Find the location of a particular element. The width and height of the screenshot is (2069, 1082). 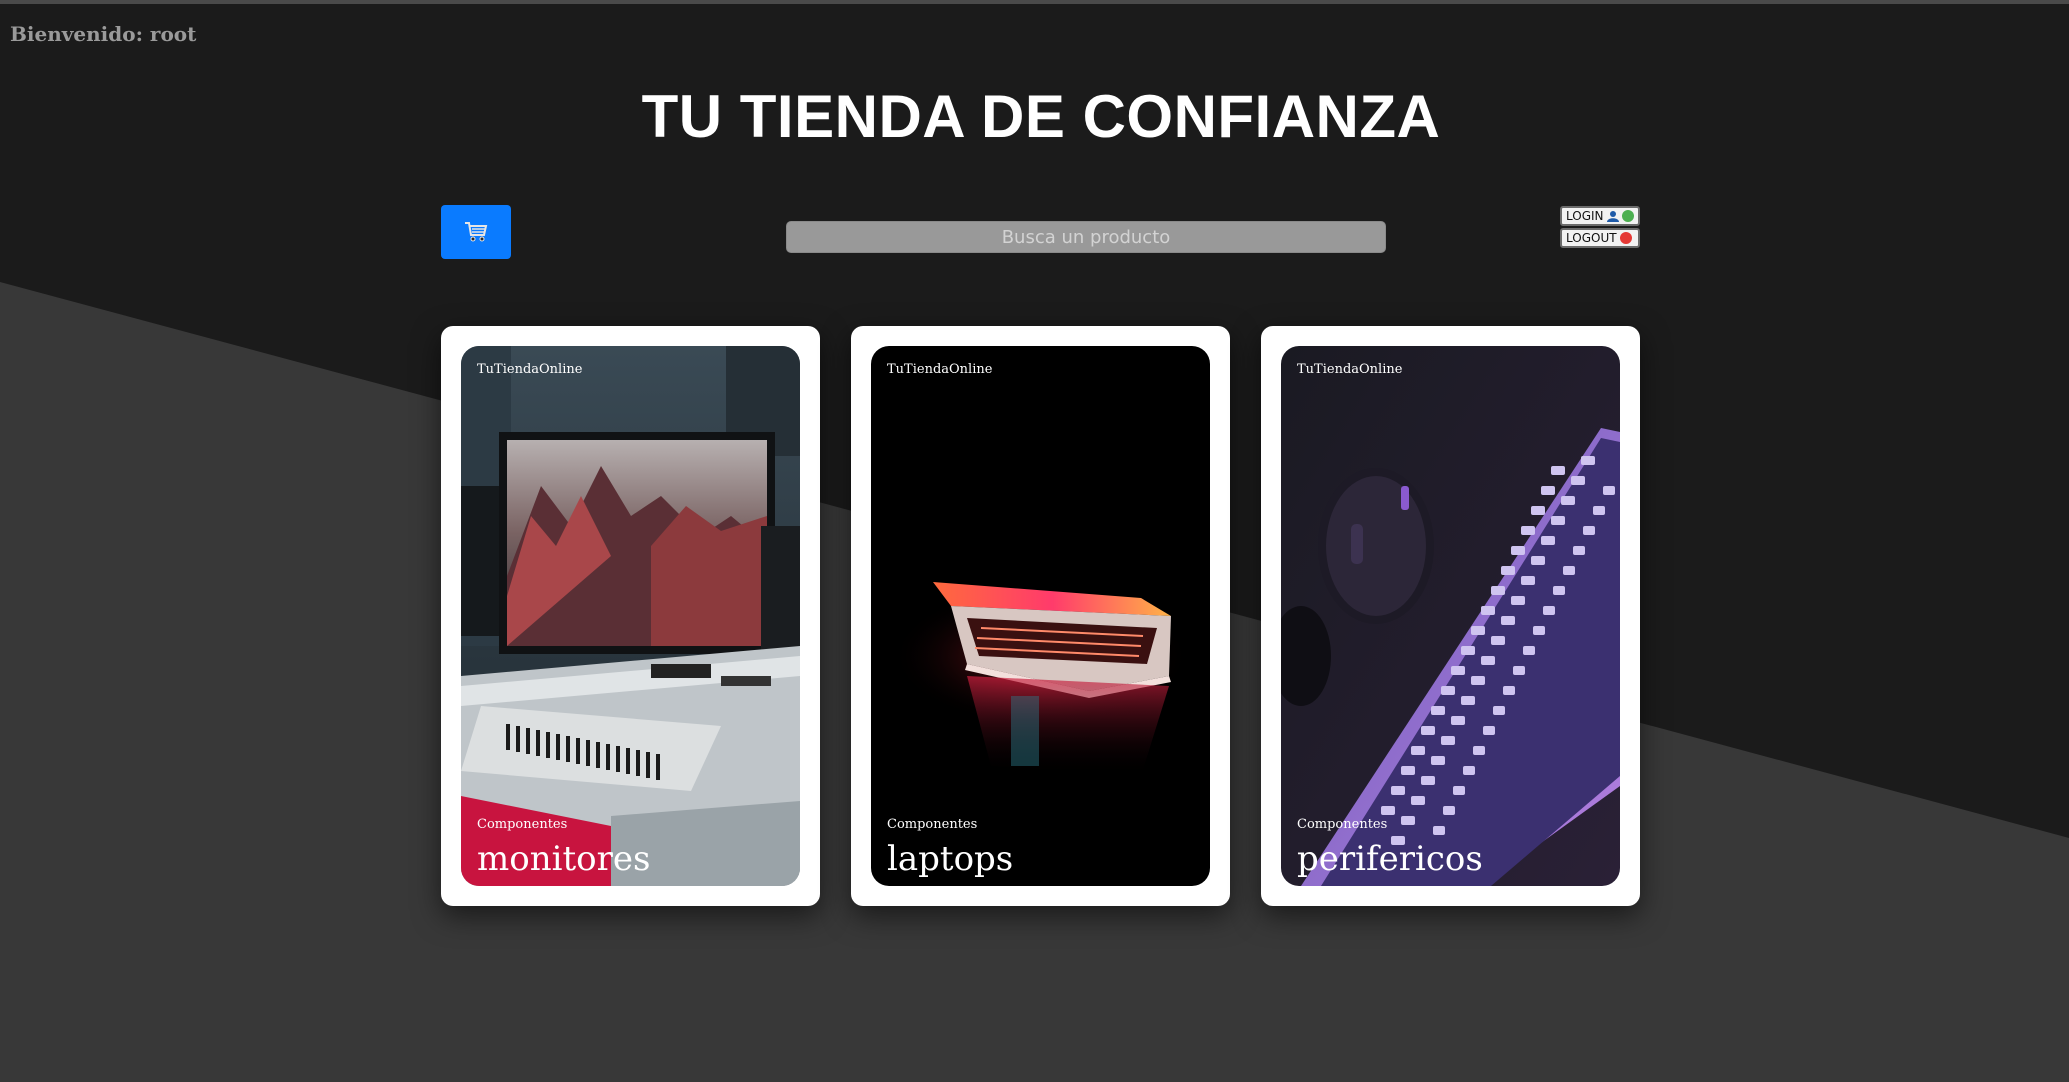

cart-button is located at coordinates (476, 232).